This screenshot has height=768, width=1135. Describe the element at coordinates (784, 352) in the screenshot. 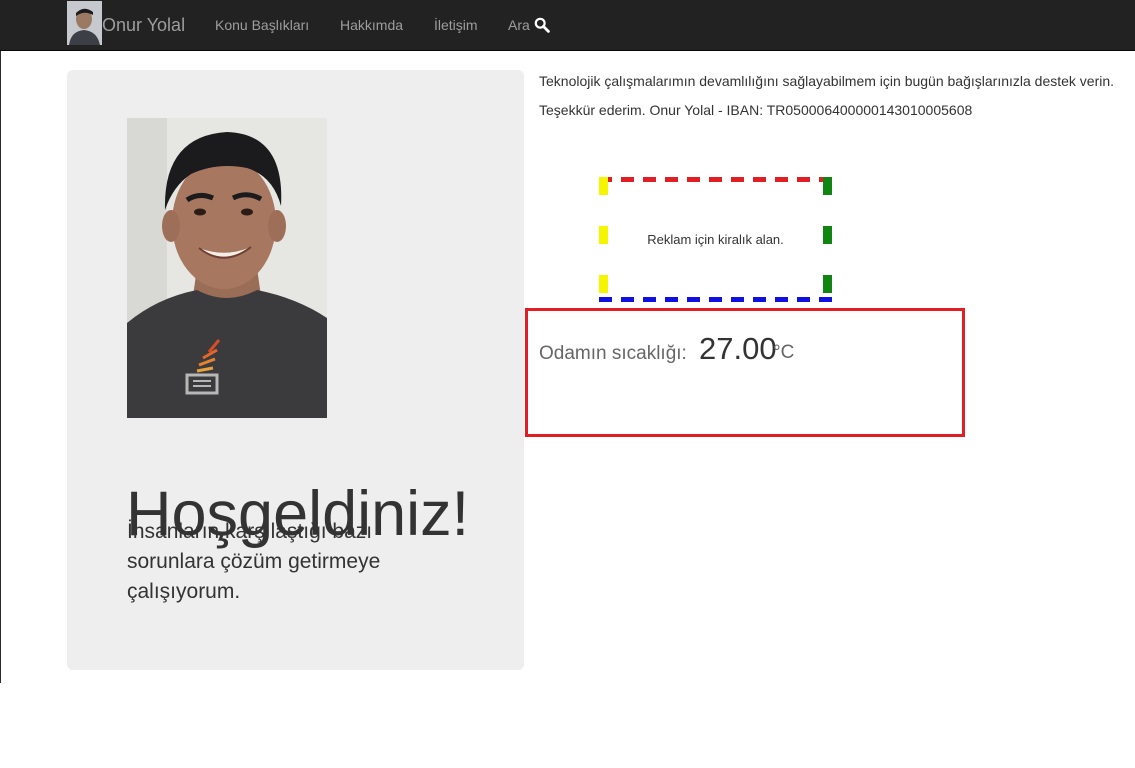

I see `temperature-unit: °C` at that location.